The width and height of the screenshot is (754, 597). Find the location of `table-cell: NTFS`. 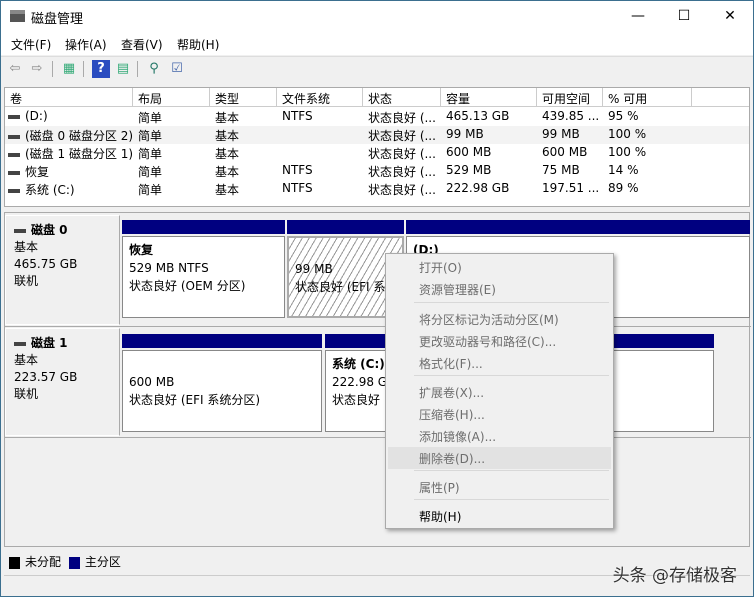

table-cell: NTFS is located at coordinates (320, 171).